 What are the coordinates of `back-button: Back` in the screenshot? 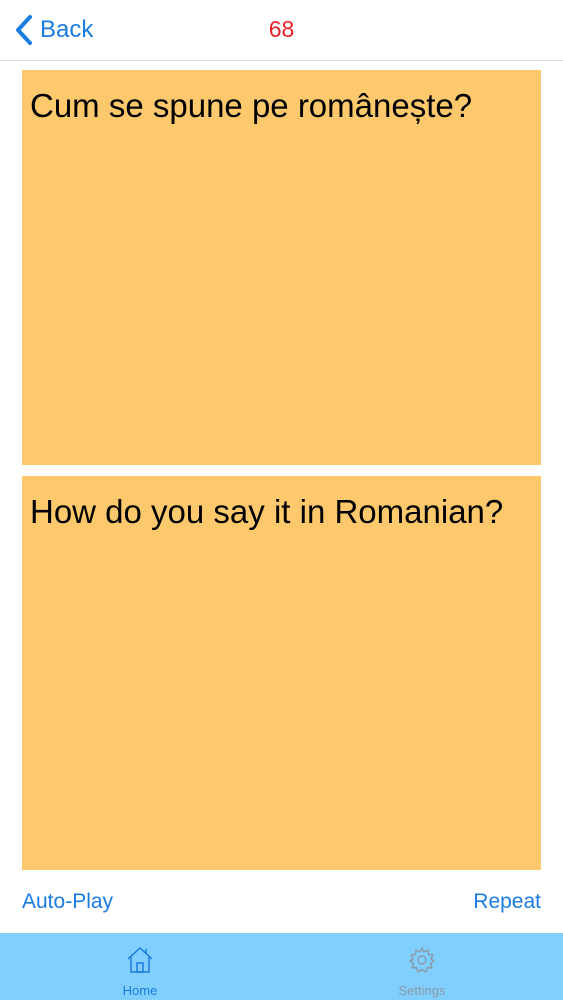 It's located at (53, 30).